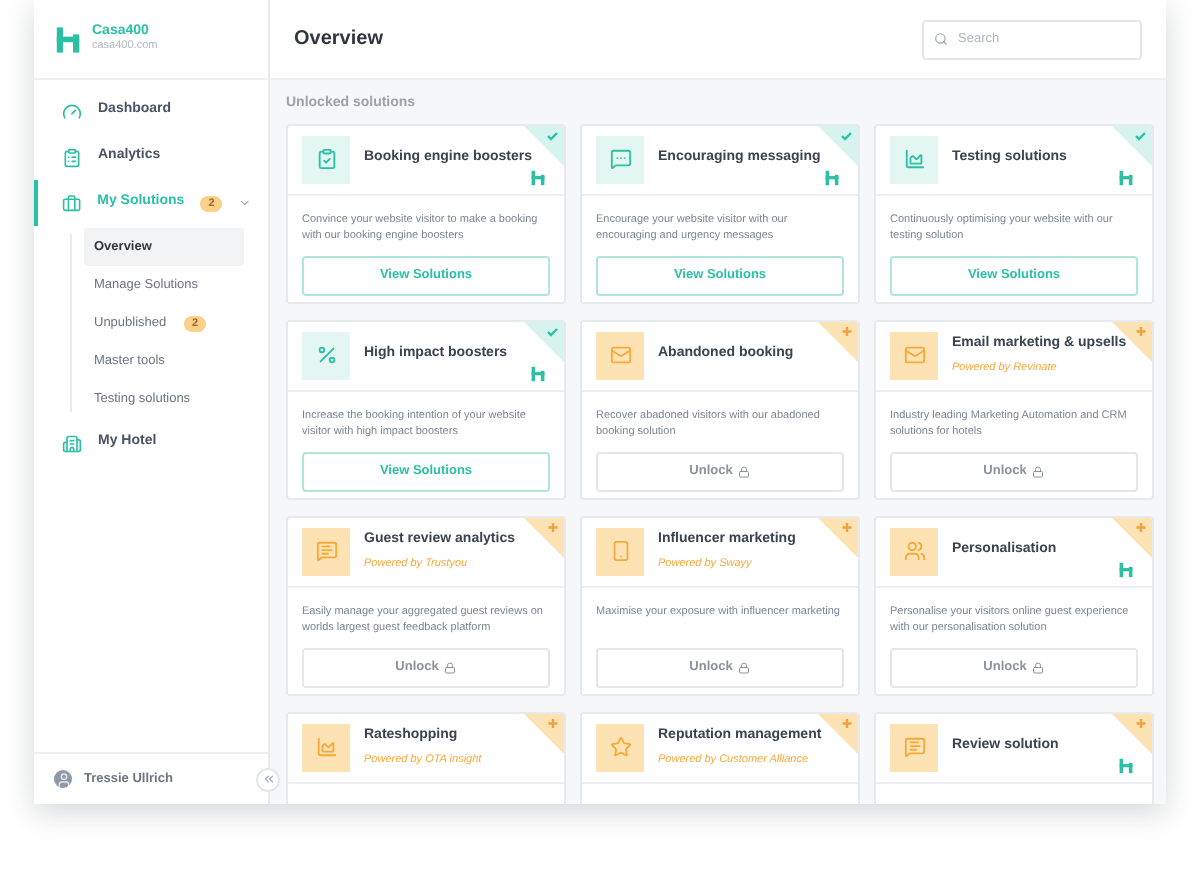  Describe the element at coordinates (245, 203) in the screenshot. I see `chevron-icon` at that location.